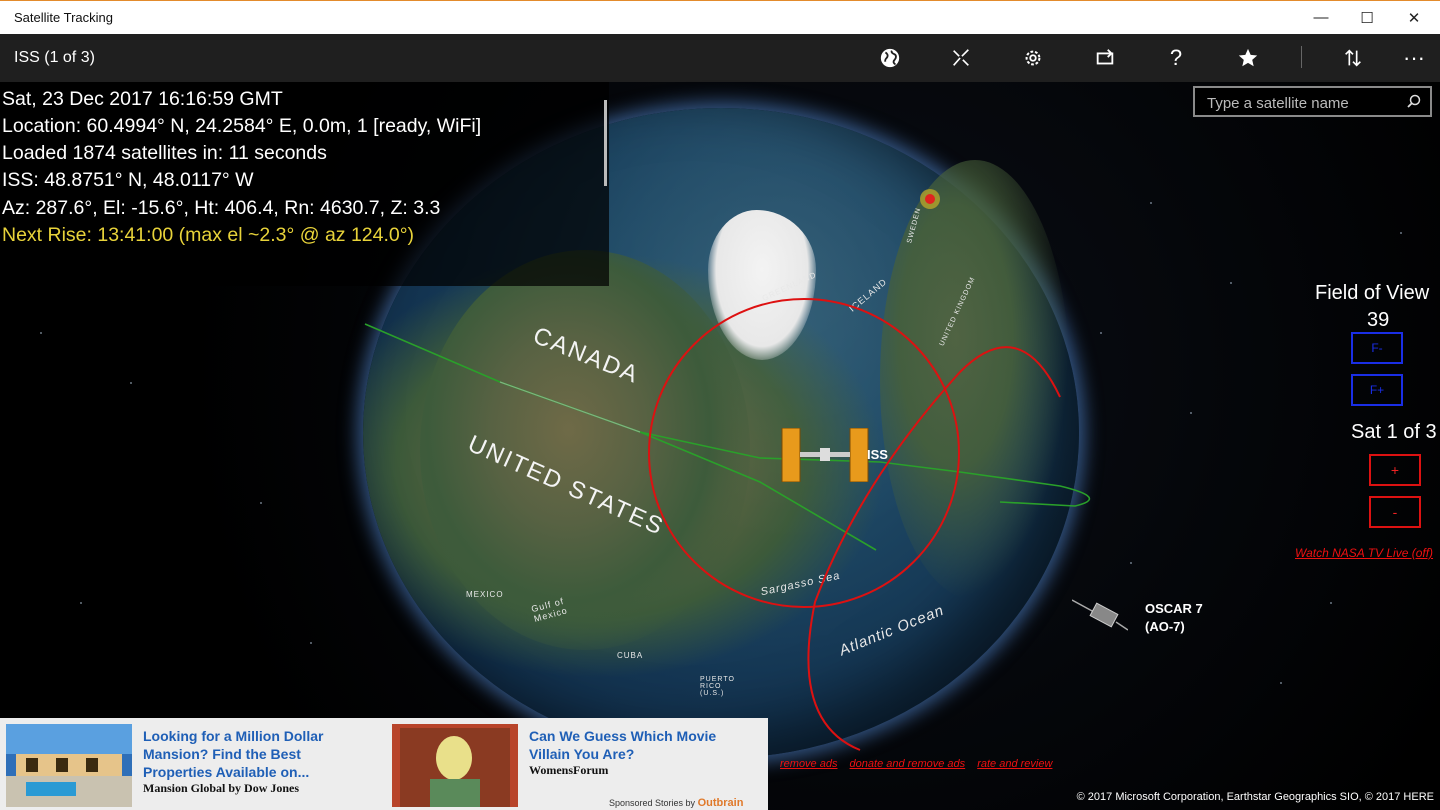  I want to click on iss-ground-track, so click(727, 415).